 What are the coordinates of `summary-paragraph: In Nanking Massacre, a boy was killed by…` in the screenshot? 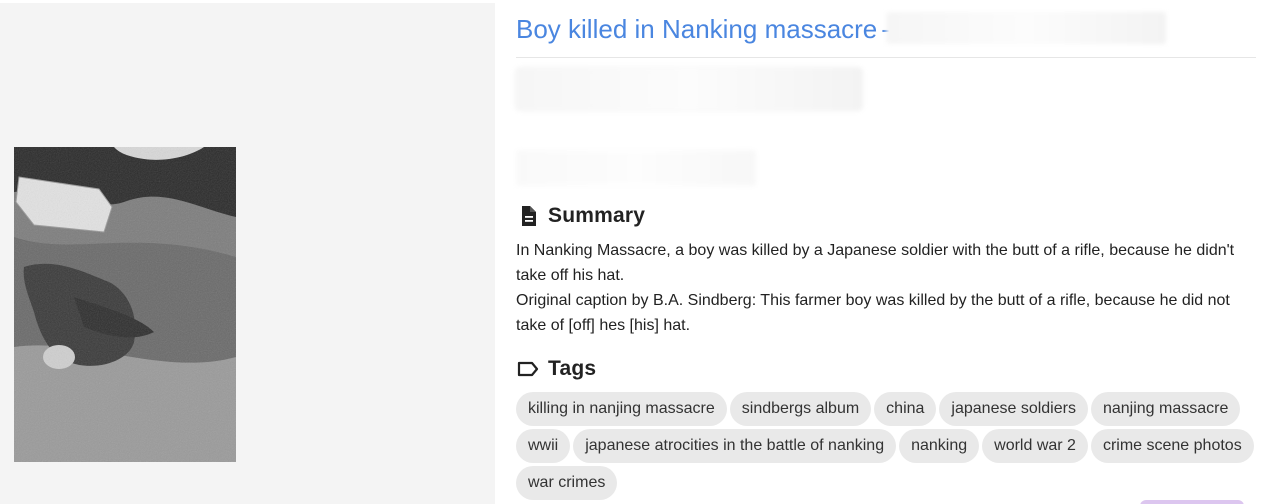 It's located at (875, 263).